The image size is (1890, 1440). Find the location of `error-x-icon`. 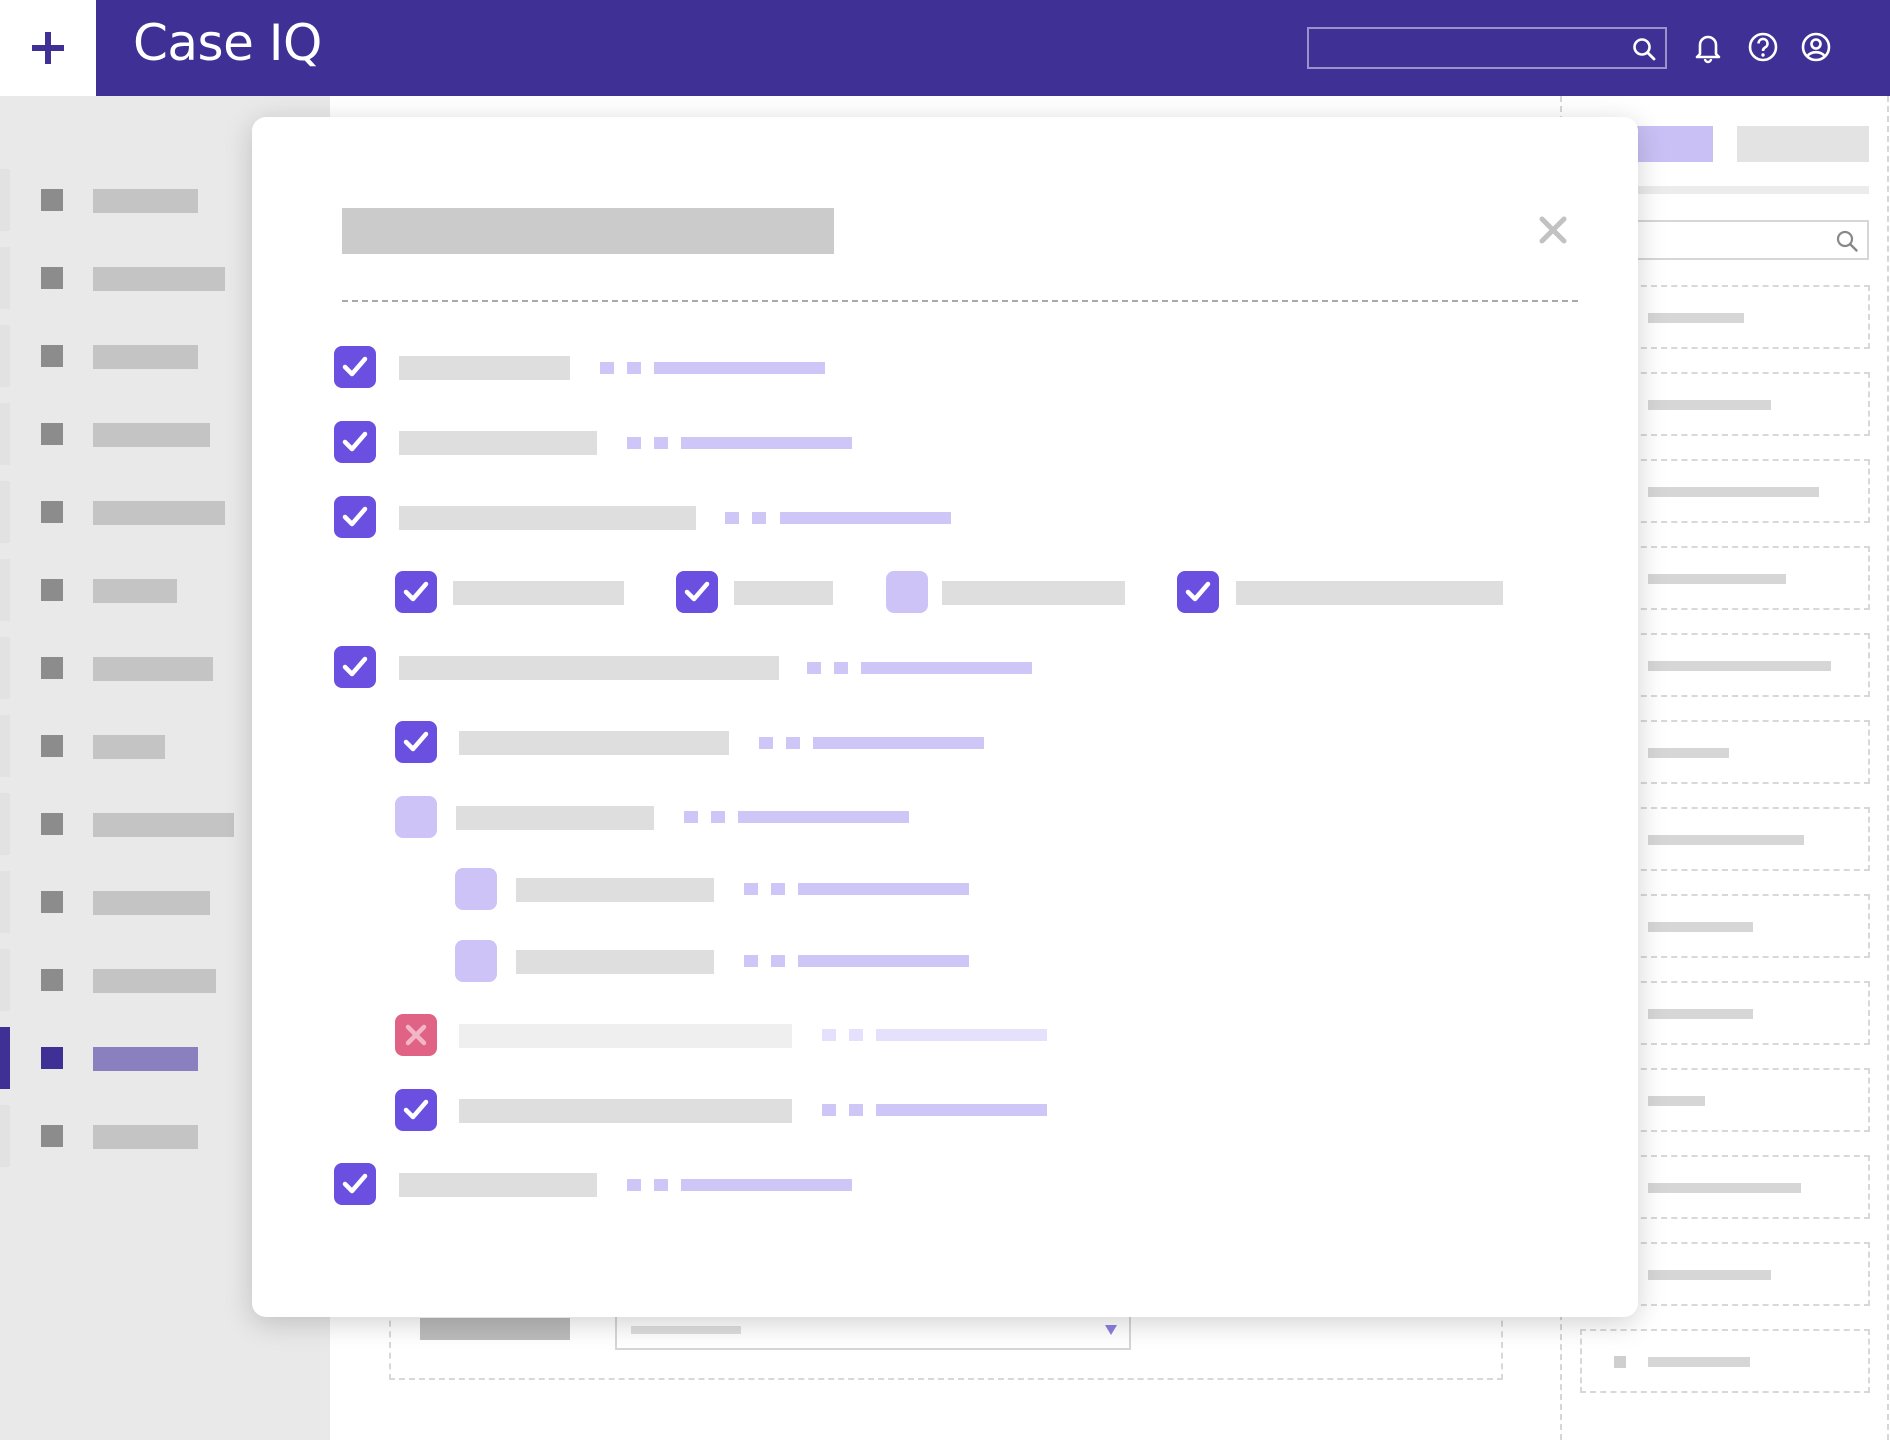

error-x-icon is located at coordinates (416, 1035).